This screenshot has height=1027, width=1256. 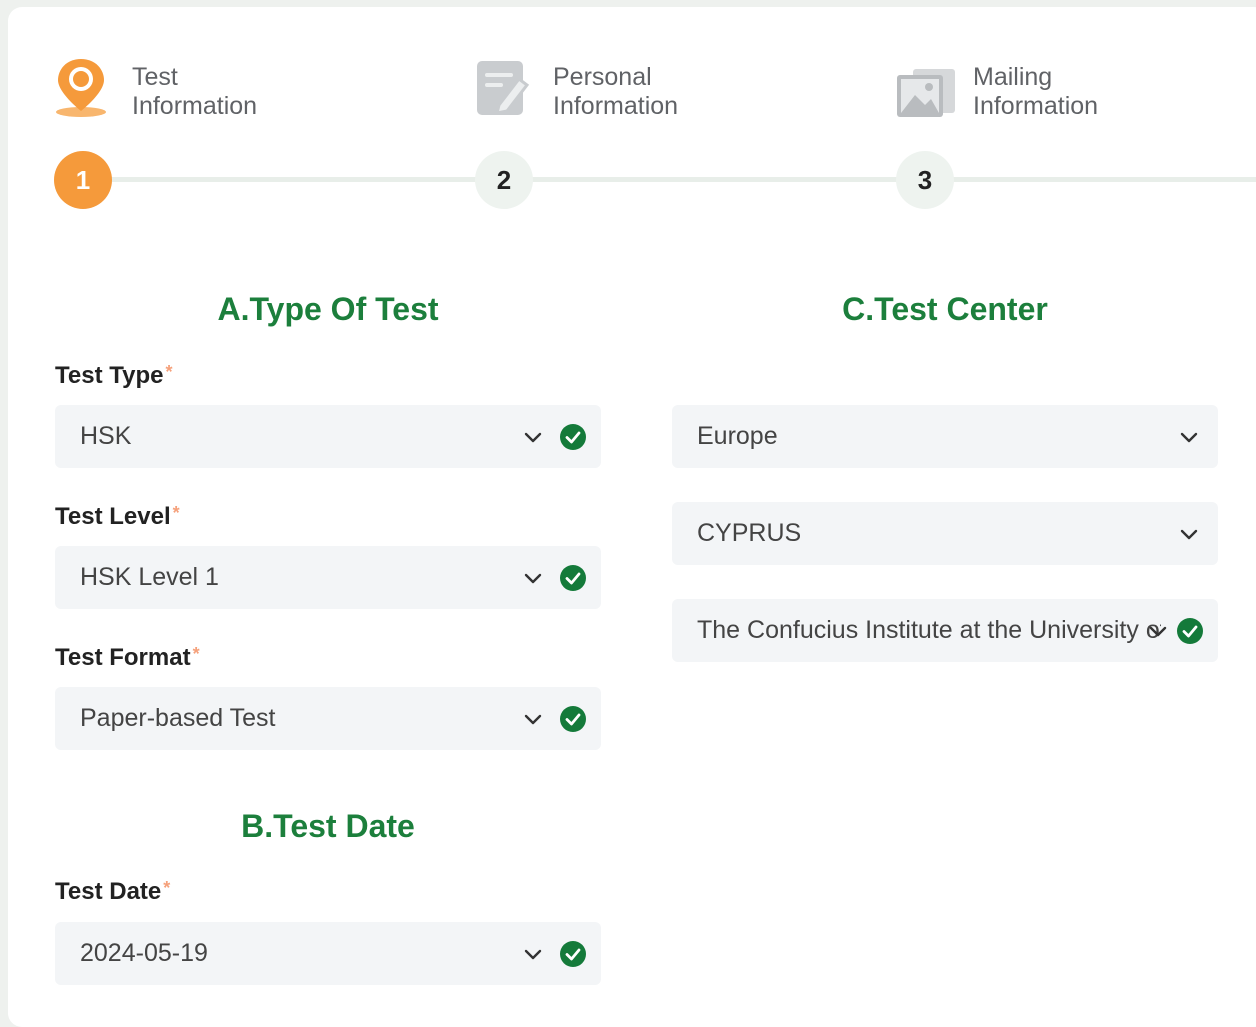 What do you see at coordinates (328, 309) in the screenshot?
I see `section-a-title: A.Type Of Test` at bounding box center [328, 309].